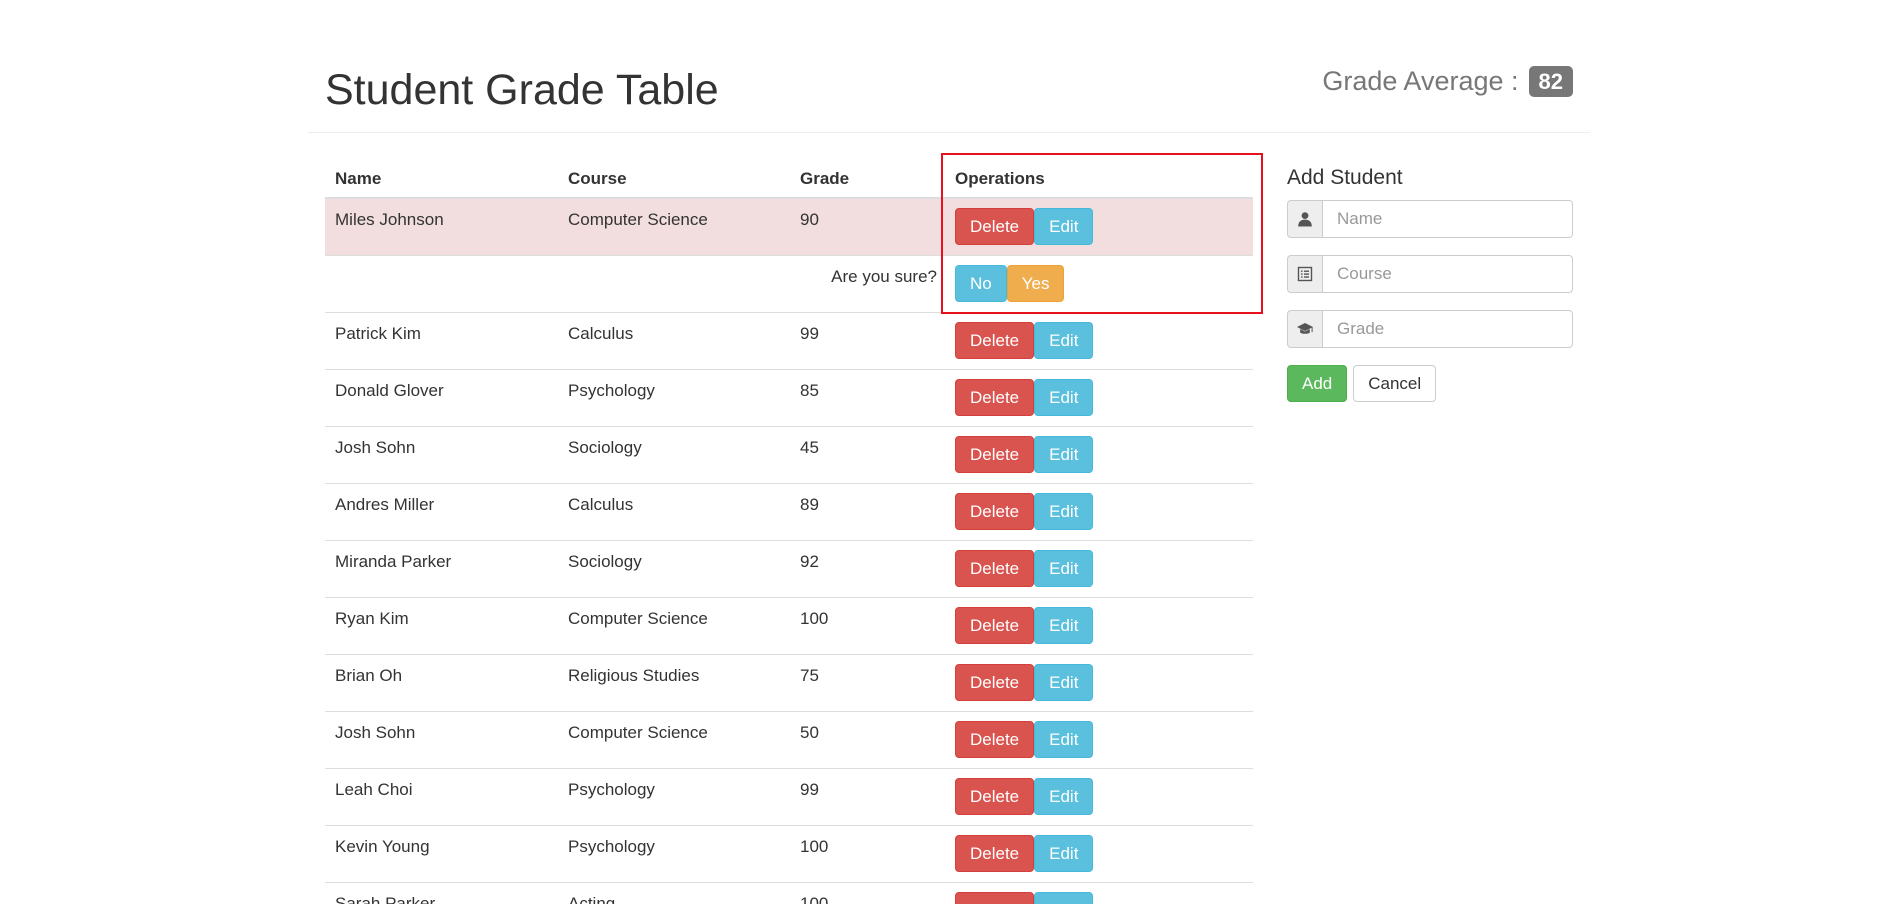 This screenshot has width=1900, height=904. I want to click on cell-name: Josh Sohn, so click(441, 454).